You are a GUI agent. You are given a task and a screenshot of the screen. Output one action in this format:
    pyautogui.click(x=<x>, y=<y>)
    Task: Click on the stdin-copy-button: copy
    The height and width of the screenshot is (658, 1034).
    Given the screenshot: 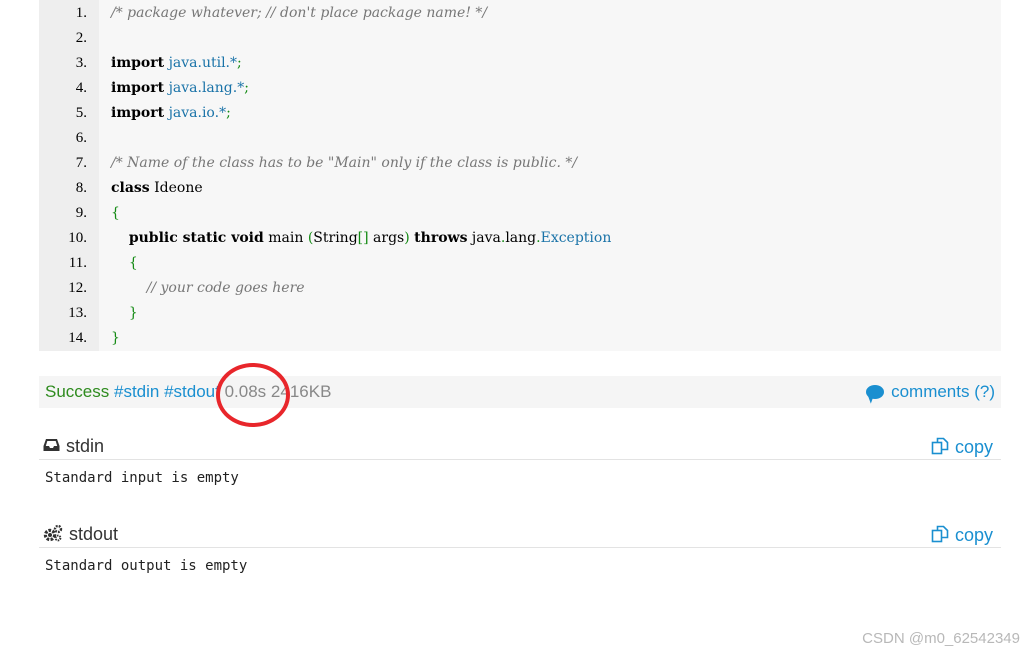 What is the action you would take?
    pyautogui.click(x=962, y=447)
    